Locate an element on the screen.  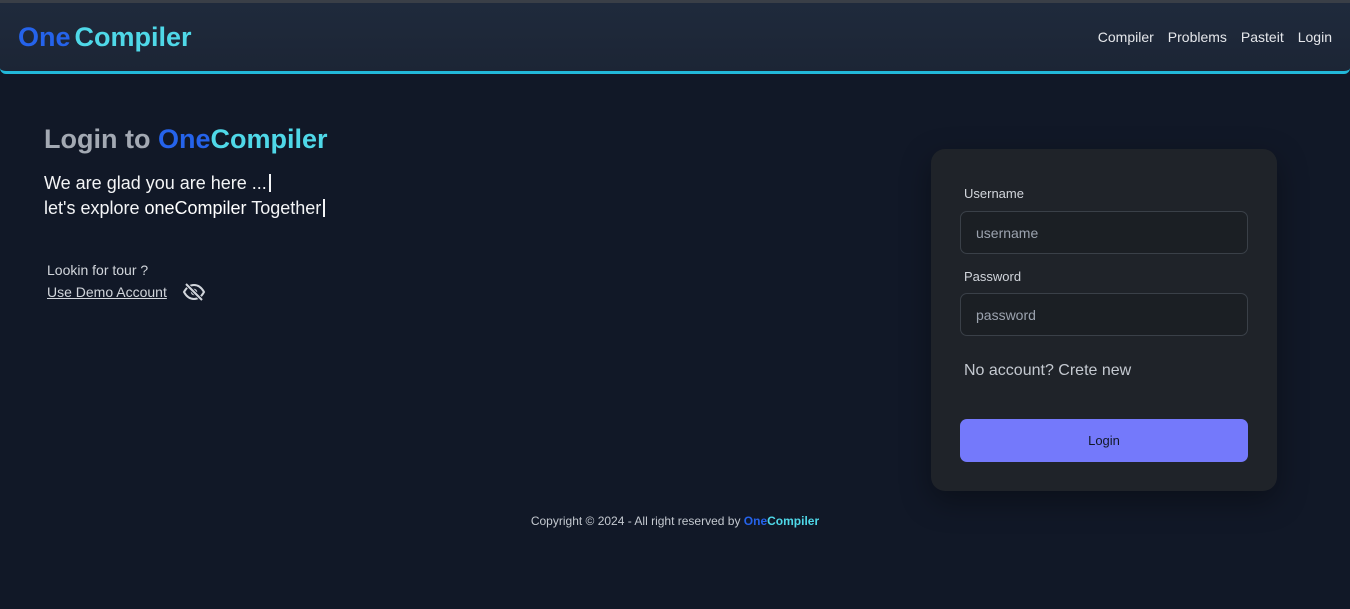
welcome-line-2-prefix: let's explore is located at coordinates (94, 208).